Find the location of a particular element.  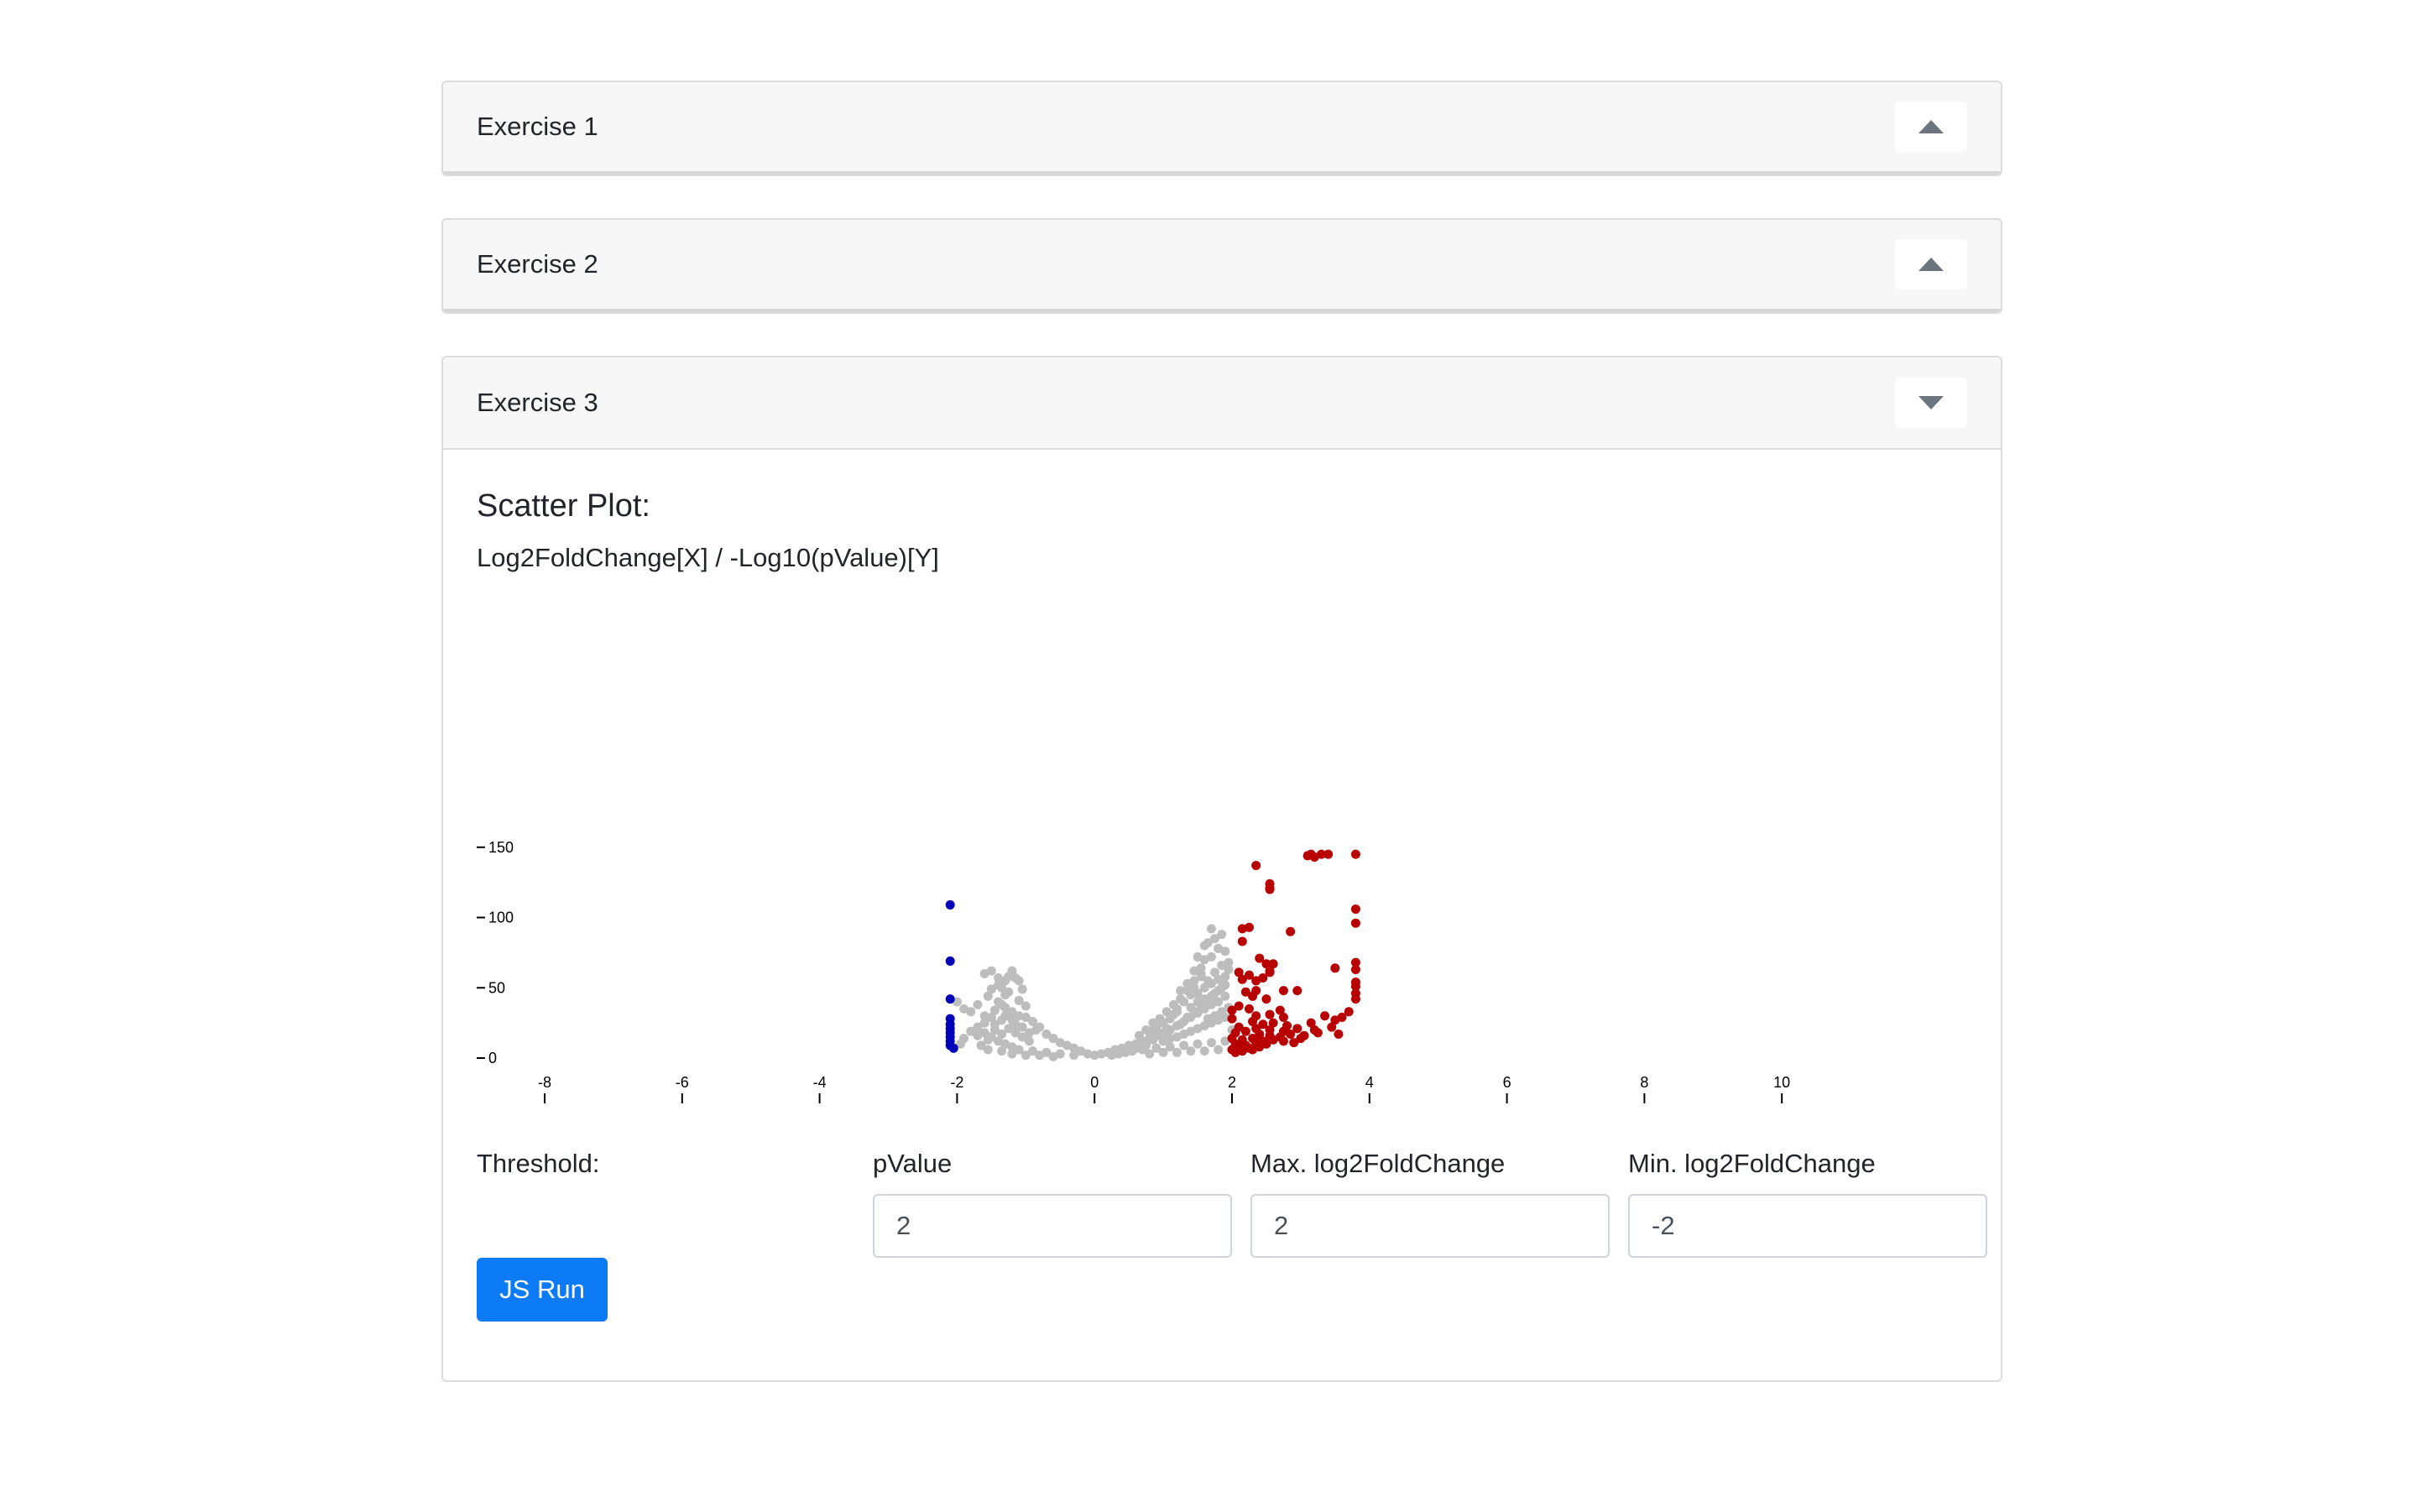

min-log2foldchange-column: Min. log2FoldChange is located at coordinates (1807, 1199).